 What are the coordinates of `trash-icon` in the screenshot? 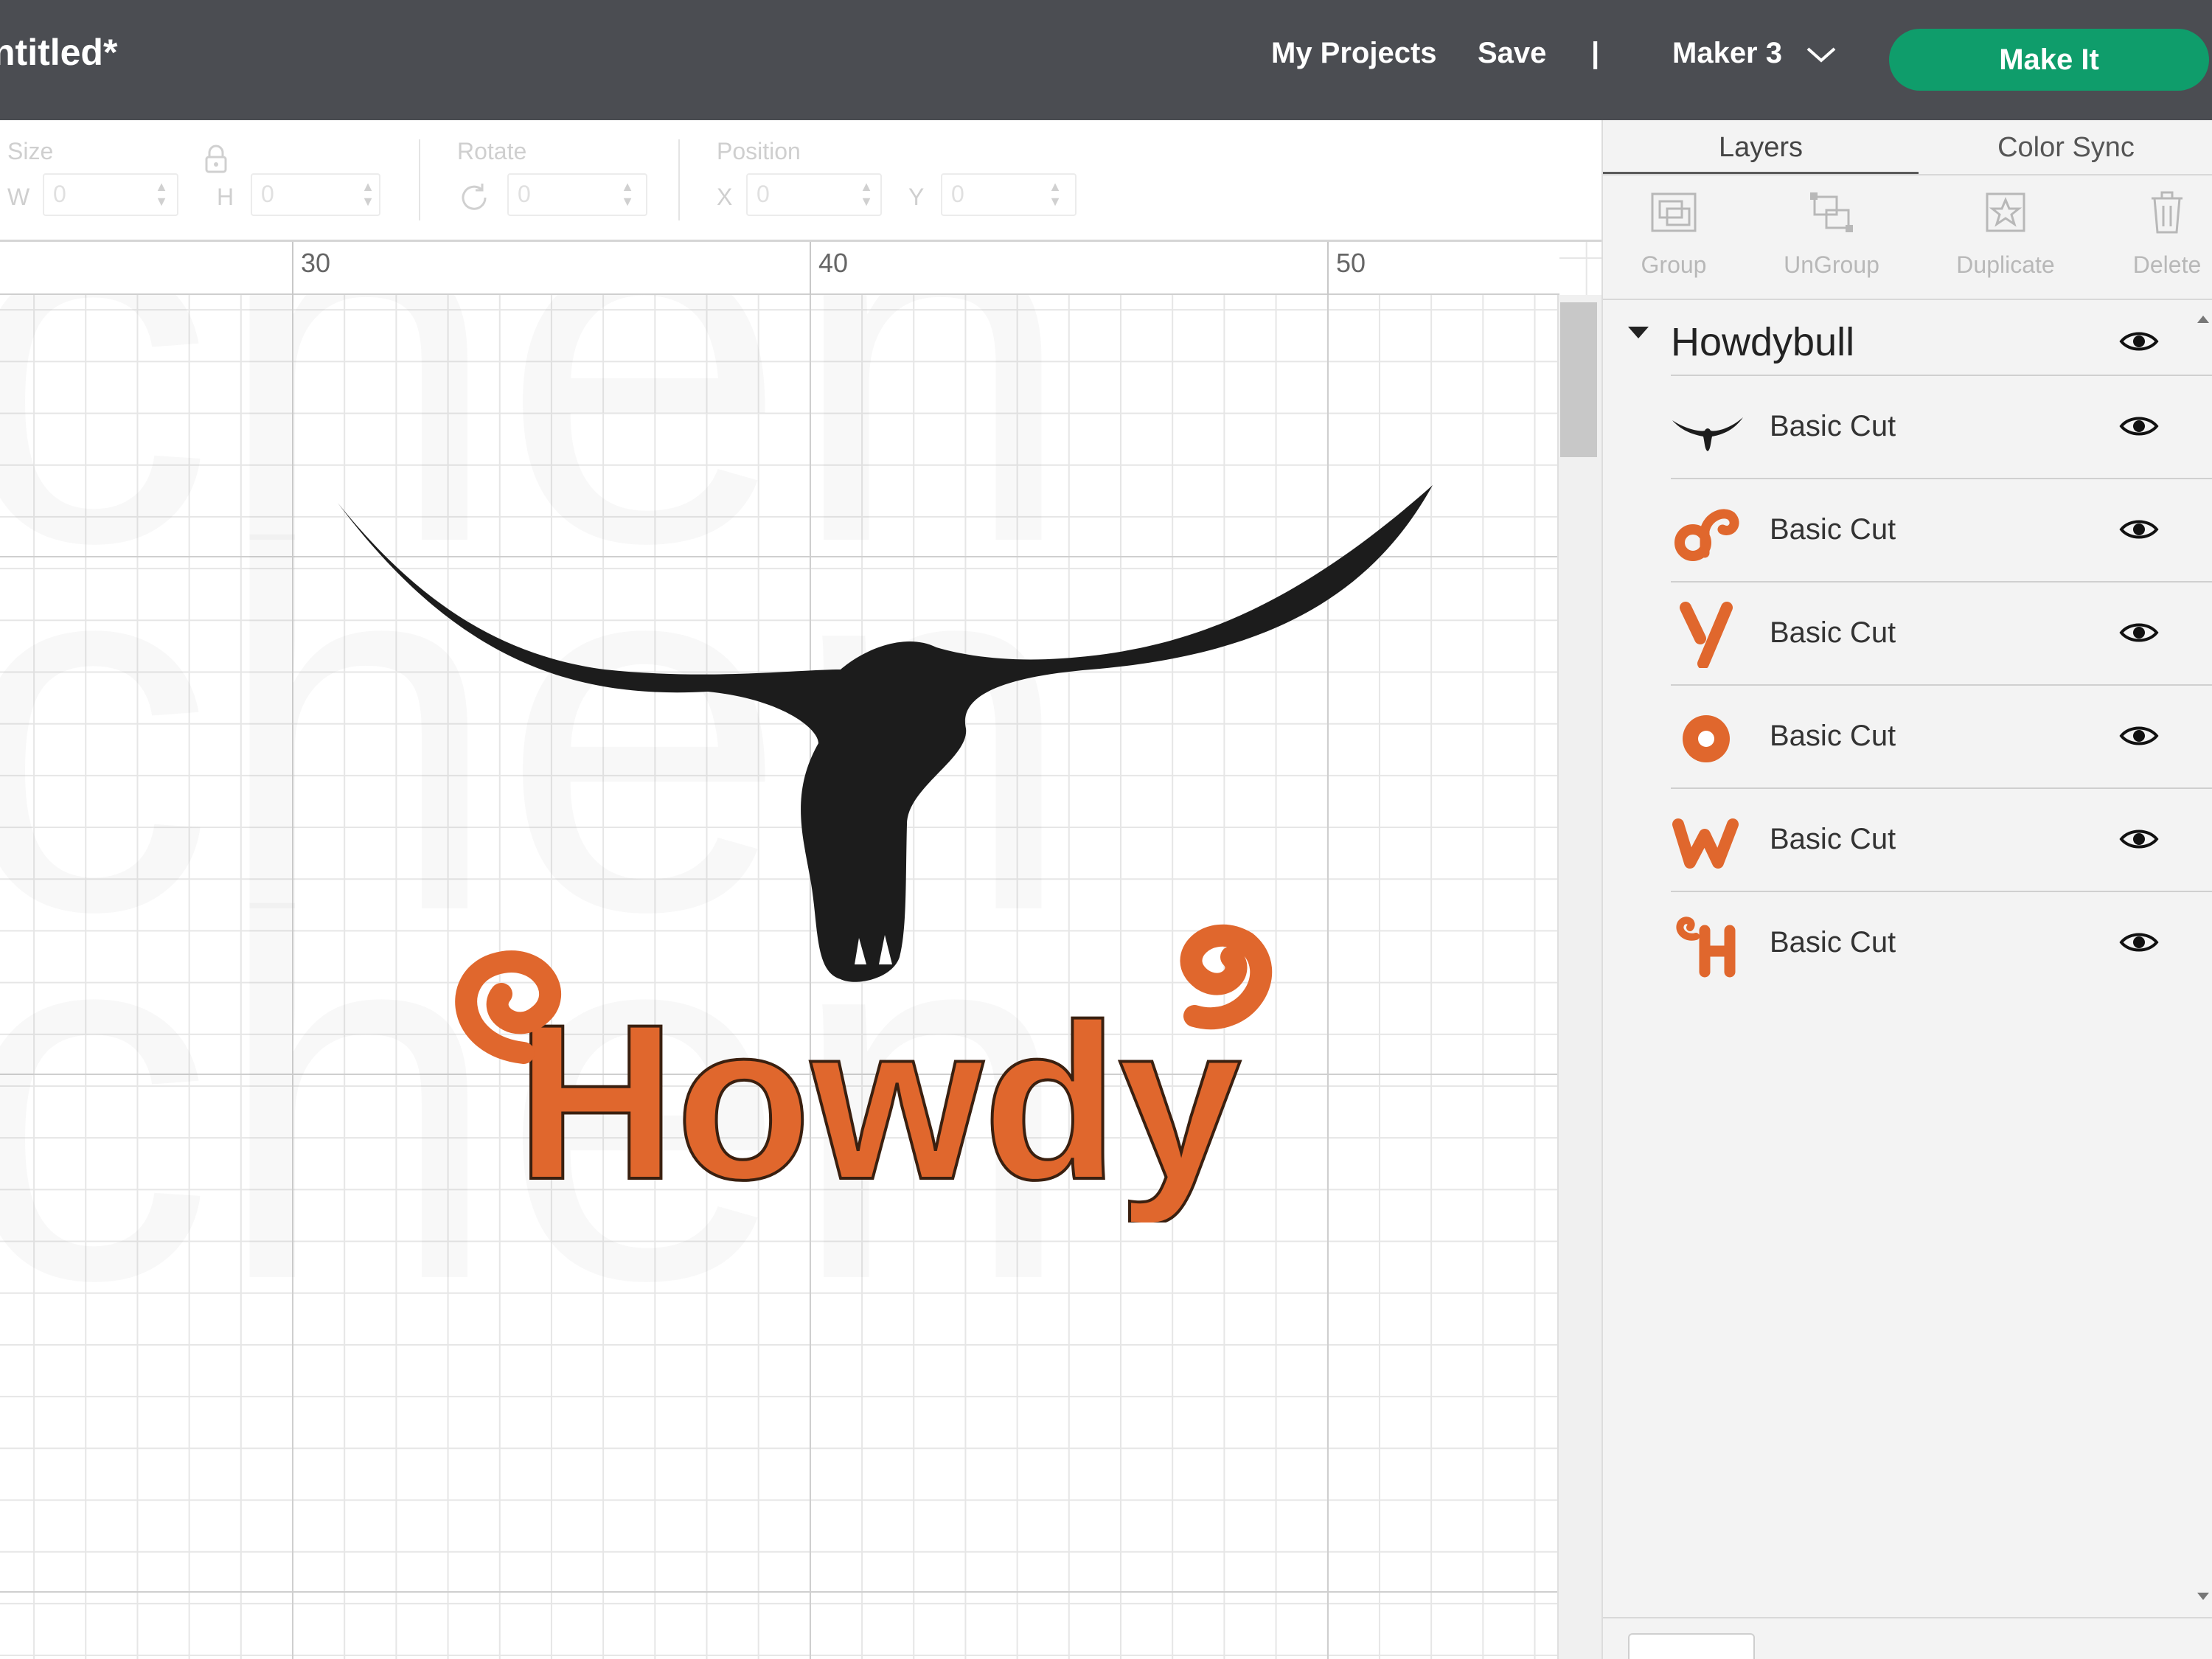 It's located at (2167, 212).